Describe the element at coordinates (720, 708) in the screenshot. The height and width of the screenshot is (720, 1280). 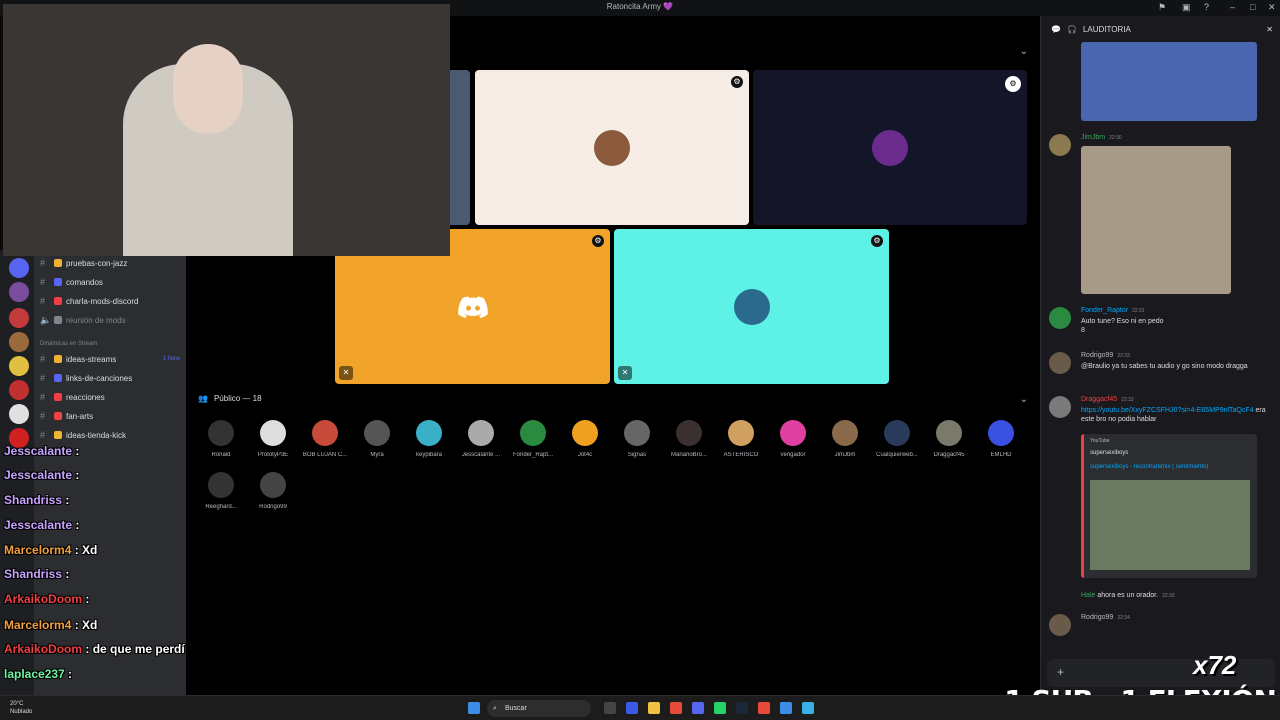
I see `whatsapp-icon` at that location.